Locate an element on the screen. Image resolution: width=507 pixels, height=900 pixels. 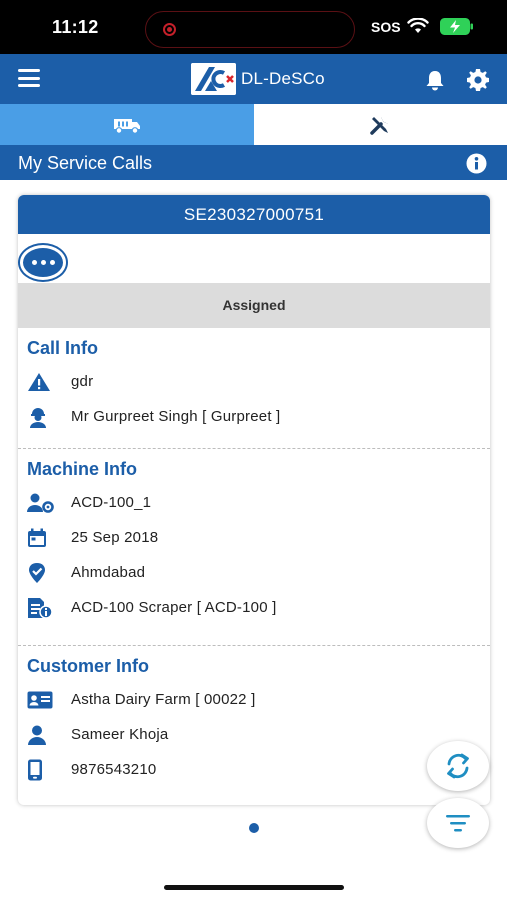
status-bar: 11:12 SOS is located at coordinates (253, 27).